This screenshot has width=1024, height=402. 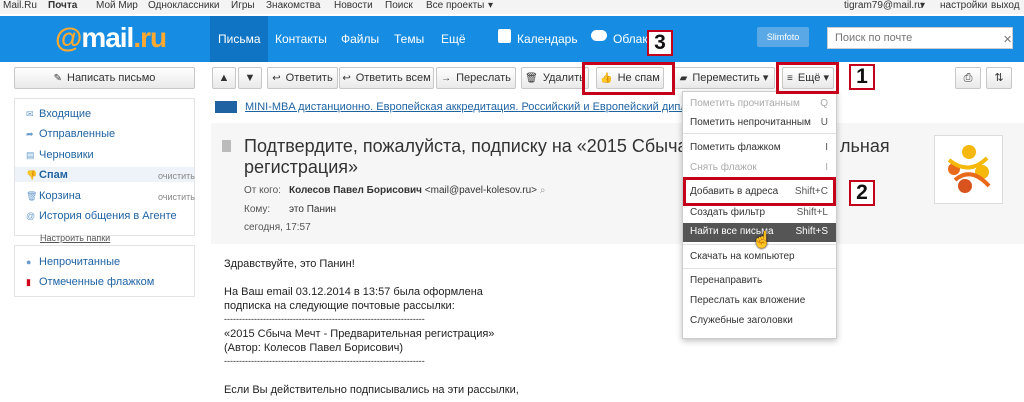 I want to click on inbox-icon: ✉, so click(x=30, y=114).